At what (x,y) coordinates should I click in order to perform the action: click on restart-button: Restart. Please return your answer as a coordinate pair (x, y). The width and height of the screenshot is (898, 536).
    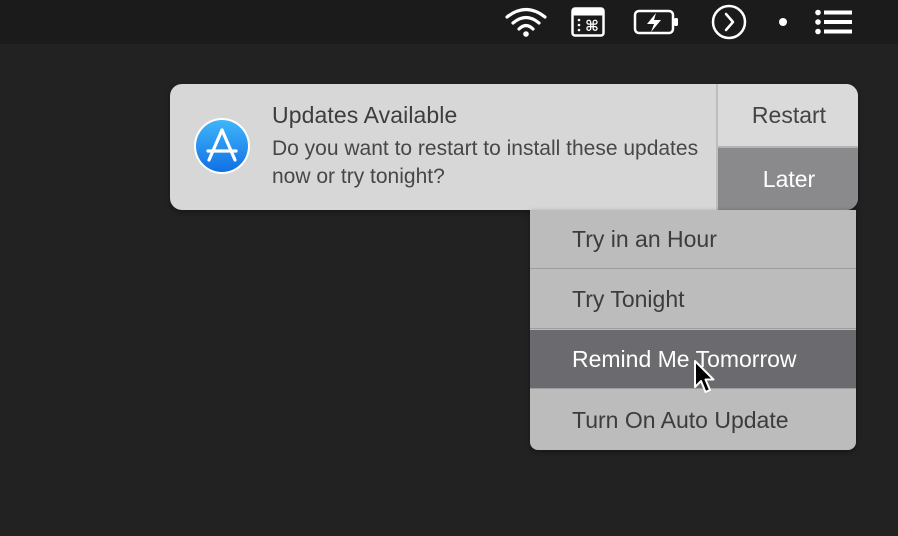
    Looking at the image, I should click on (788, 116).